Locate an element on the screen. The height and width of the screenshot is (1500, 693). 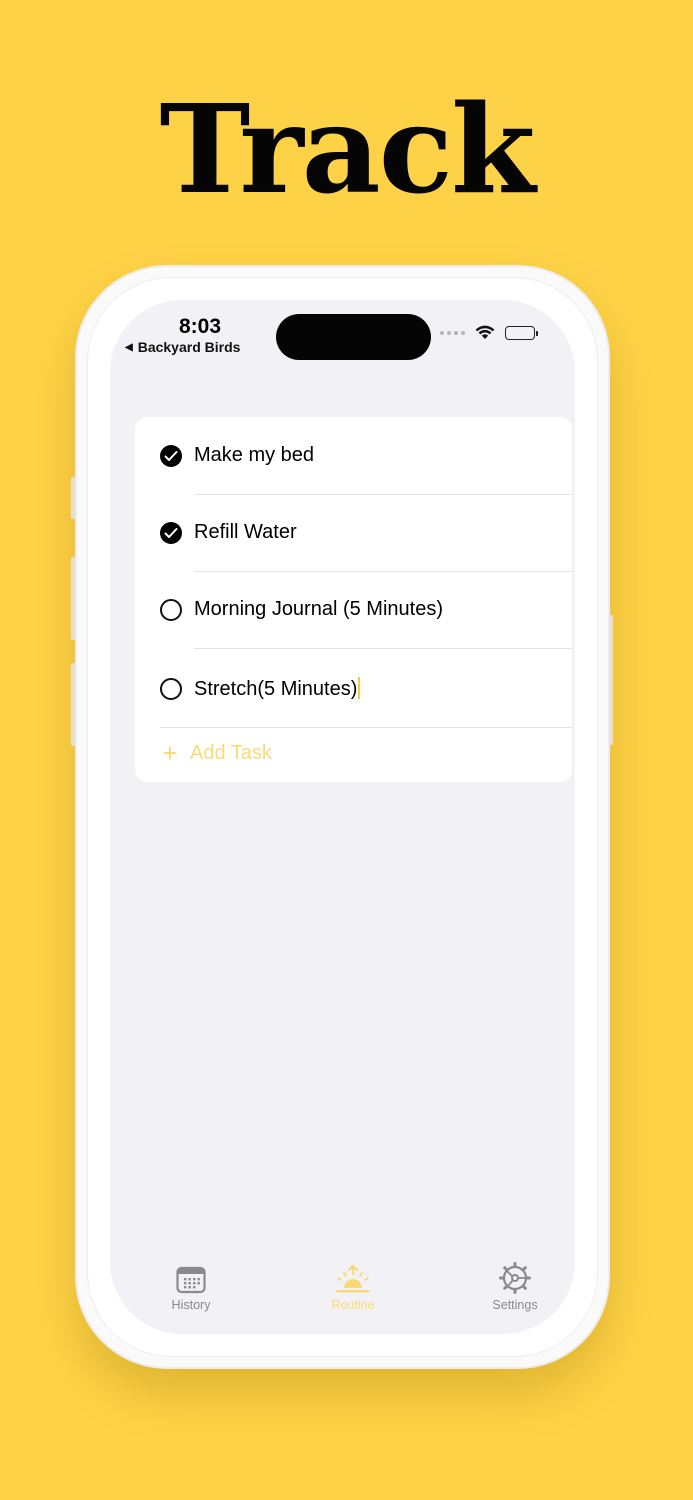
tab-settings-label: Settings is located at coordinates (515, 1305).